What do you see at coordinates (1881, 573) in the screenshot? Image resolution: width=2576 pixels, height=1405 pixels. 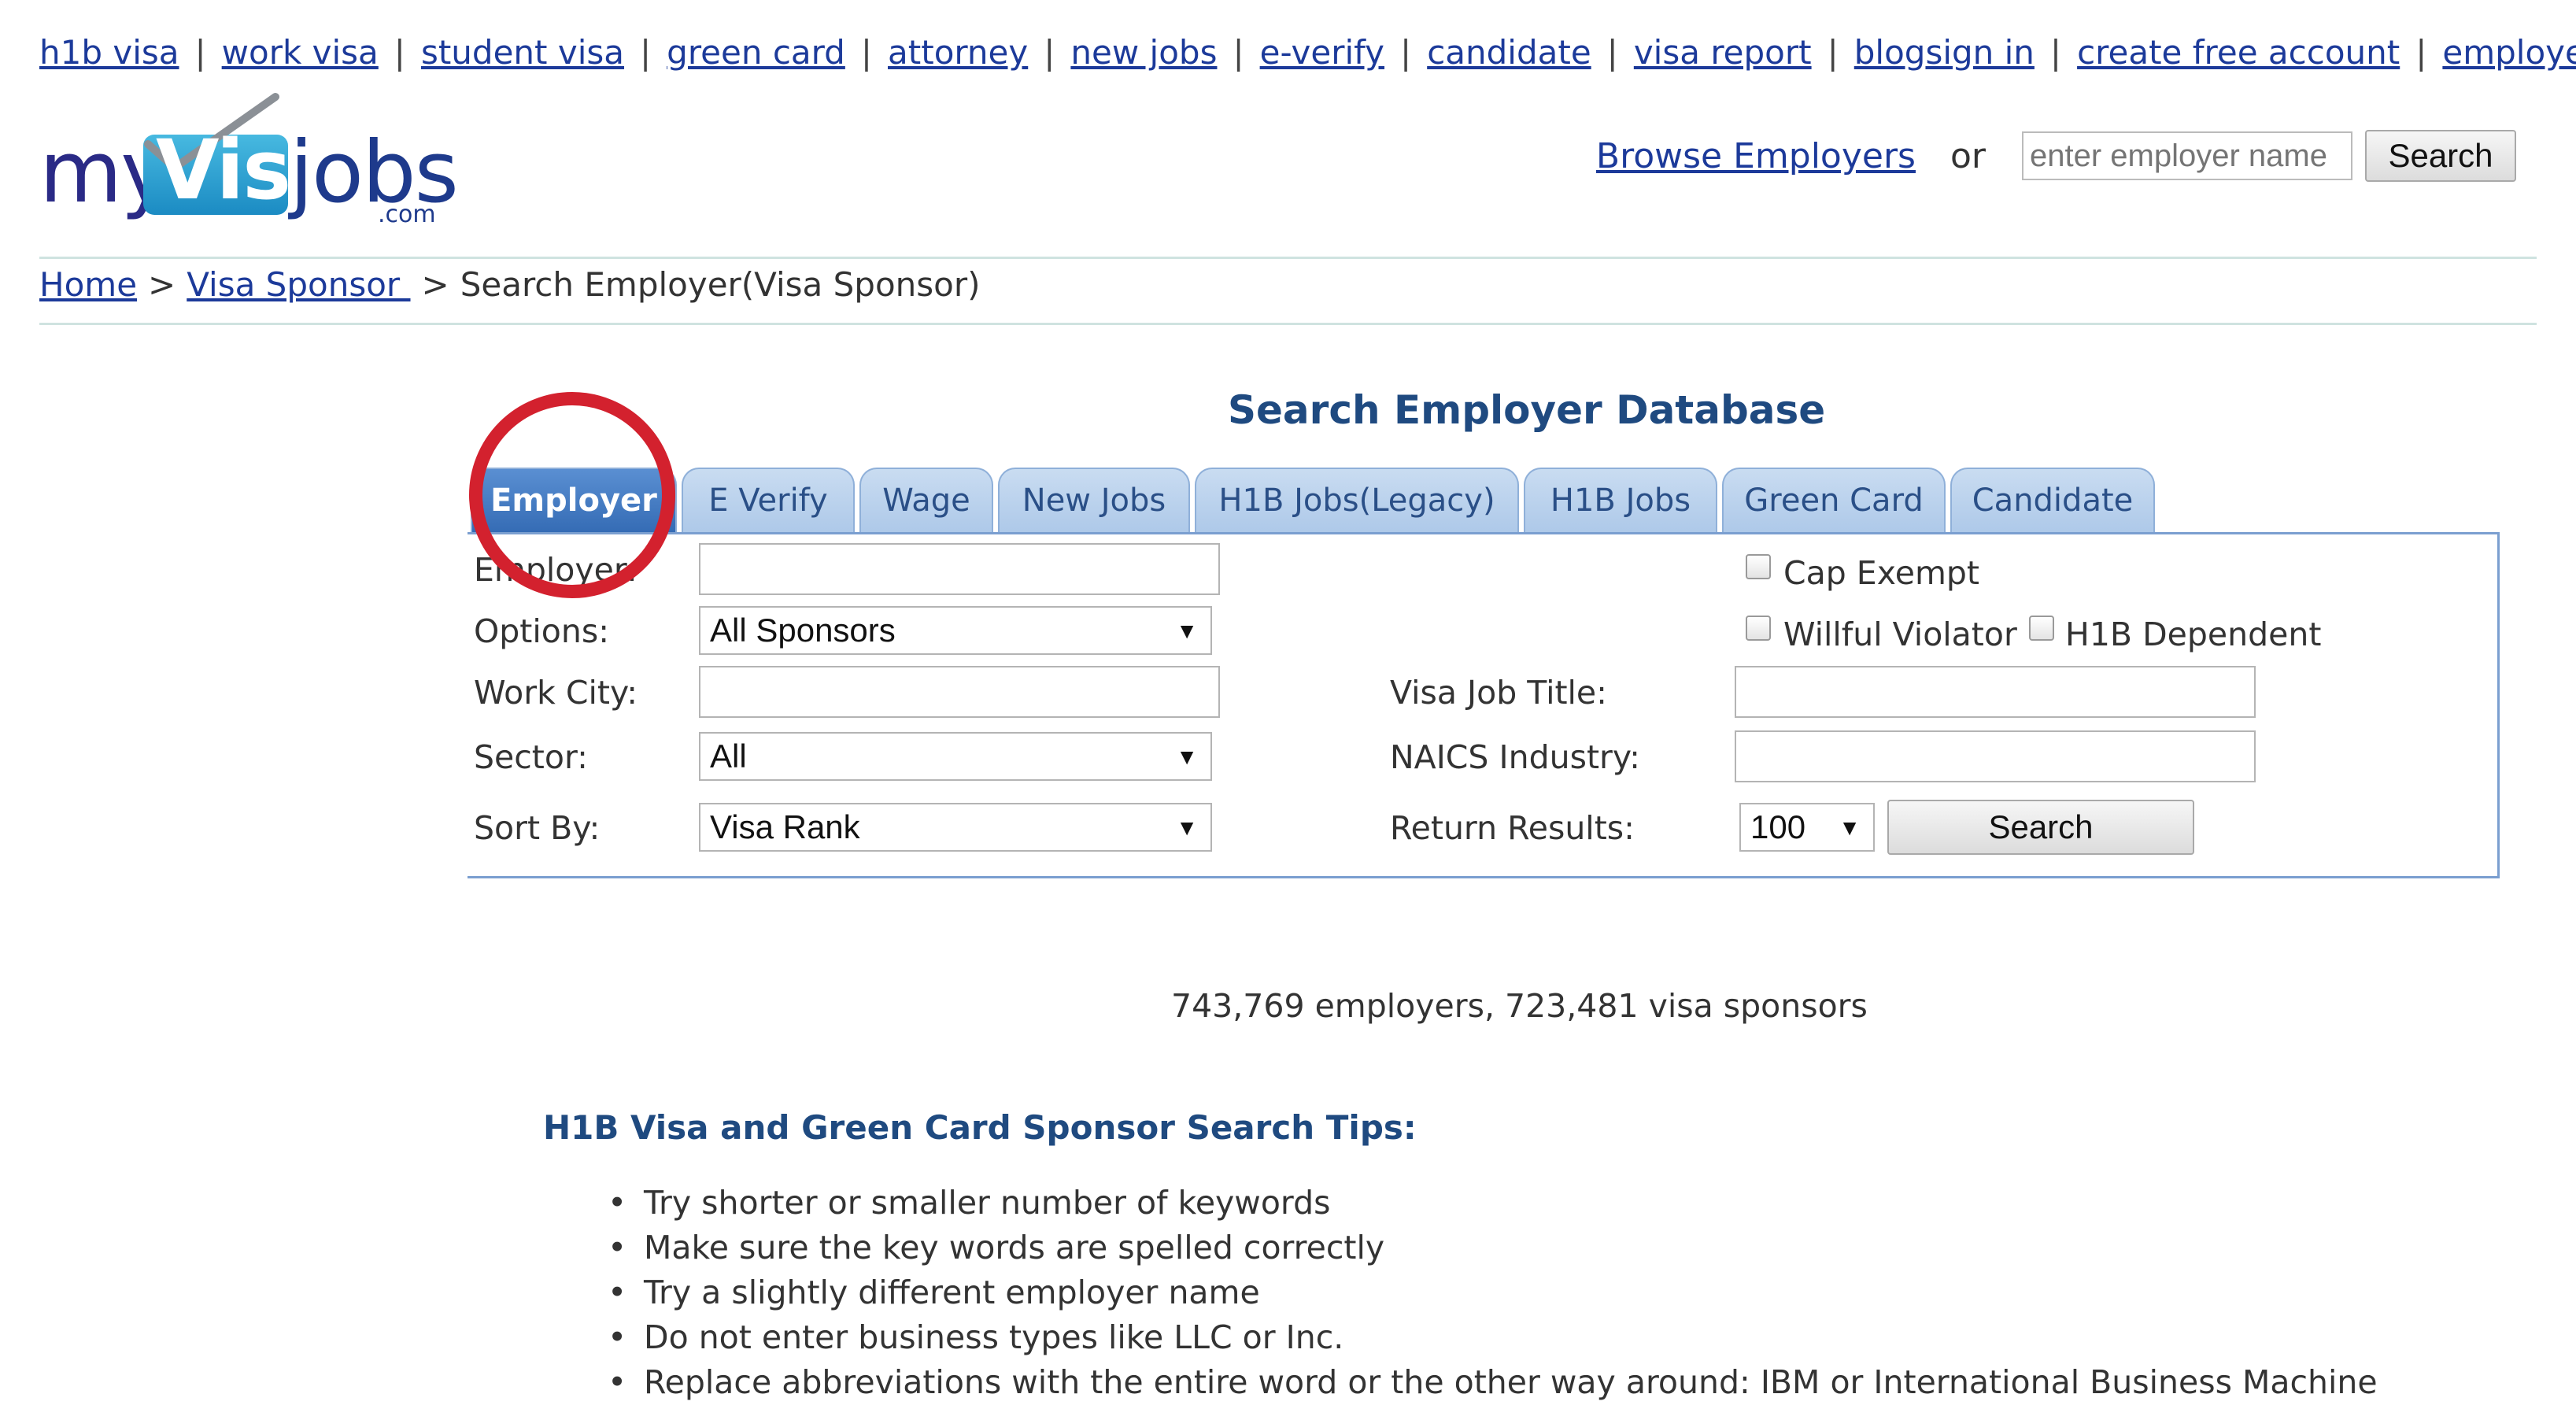 I see `cap-exempt-label: Cap Exempt` at bounding box center [1881, 573].